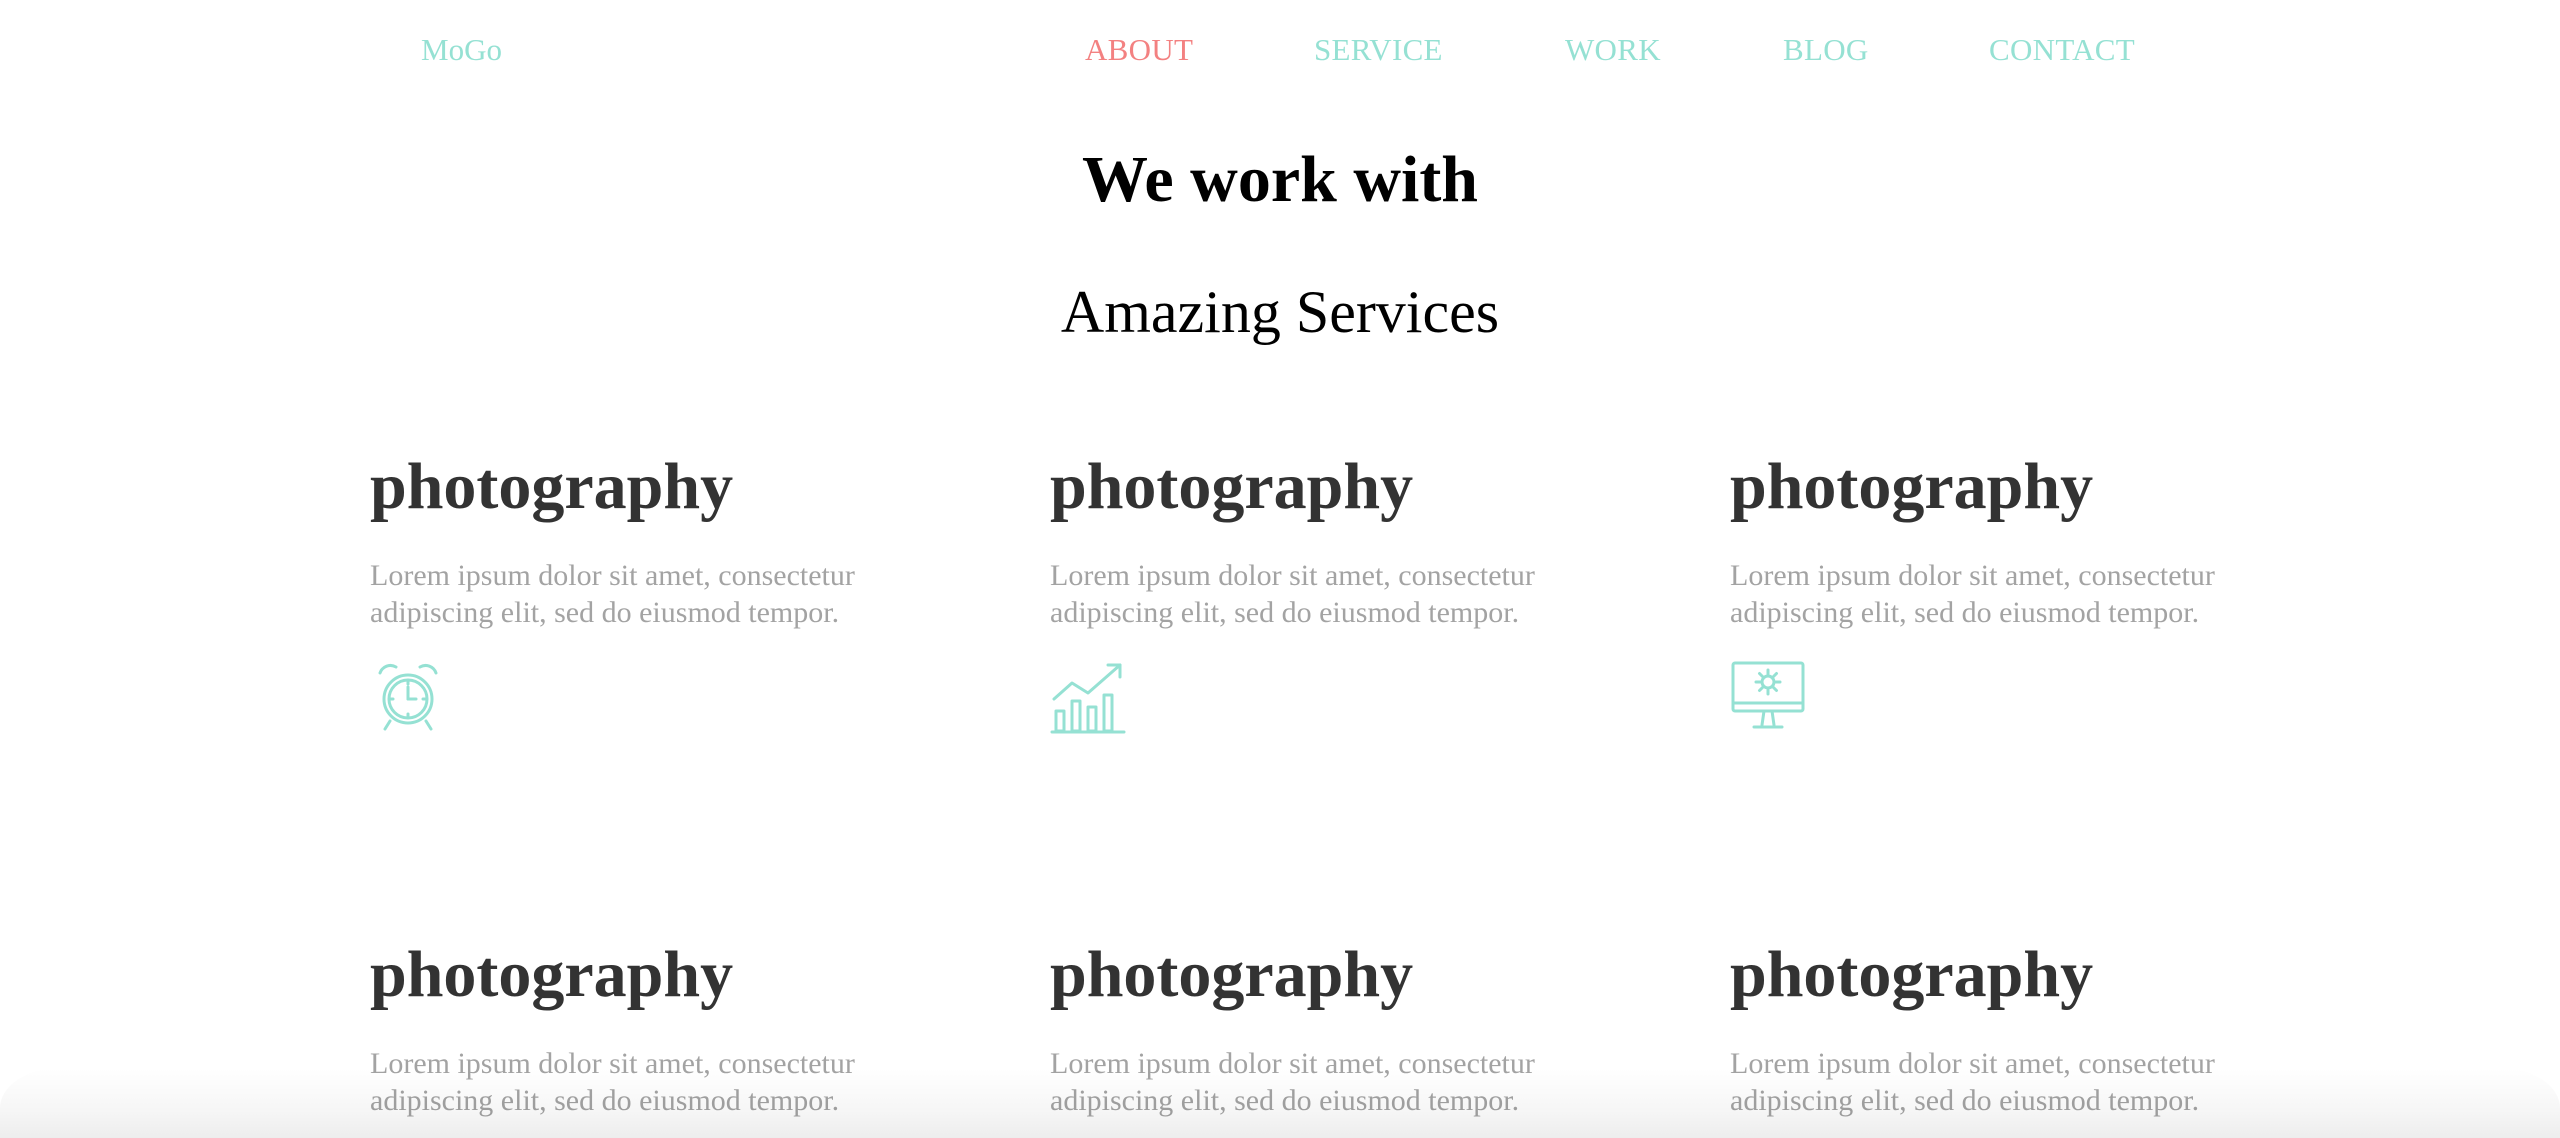 This screenshot has height=1138, width=2560. What do you see at coordinates (1826, 50) in the screenshot?
I see `nav-blog: BLOG` at bounding box center [1826, 50].